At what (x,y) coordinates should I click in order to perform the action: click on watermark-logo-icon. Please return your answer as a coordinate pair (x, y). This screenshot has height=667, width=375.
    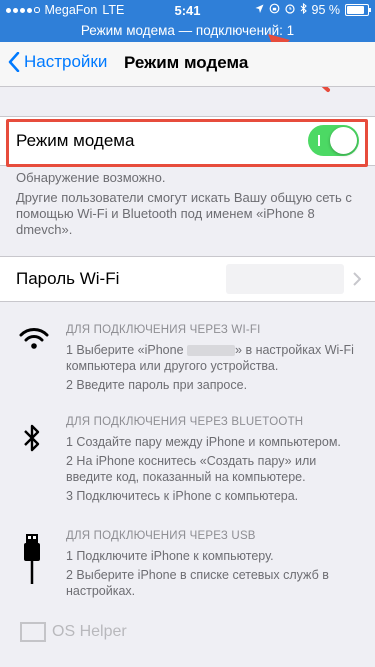
    Looking at the image, I should click on (33, 632).